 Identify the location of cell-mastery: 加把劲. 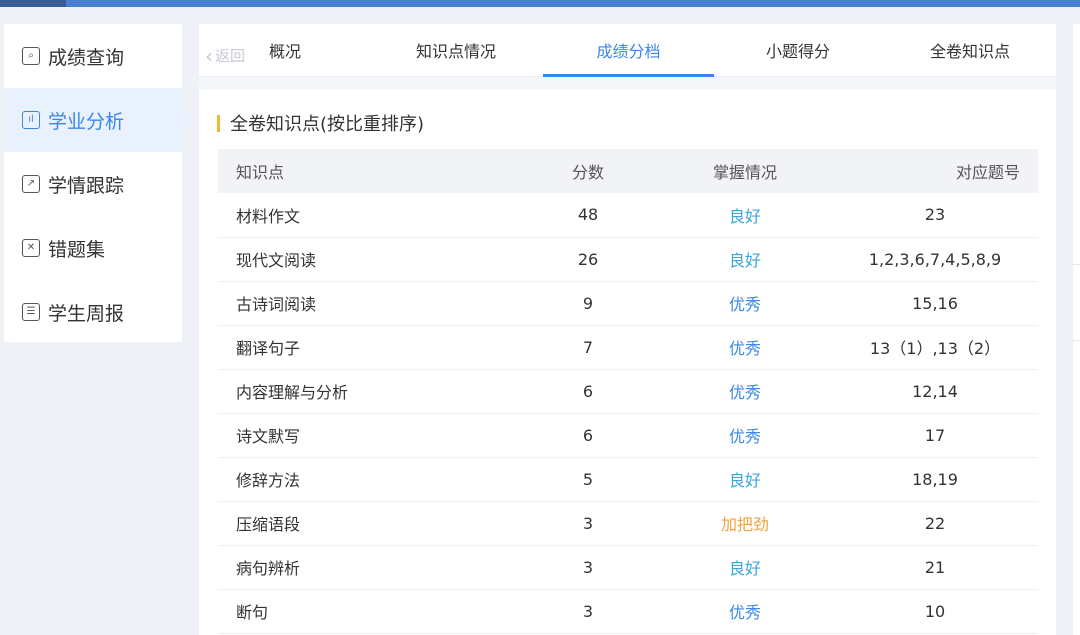
(744, 524).